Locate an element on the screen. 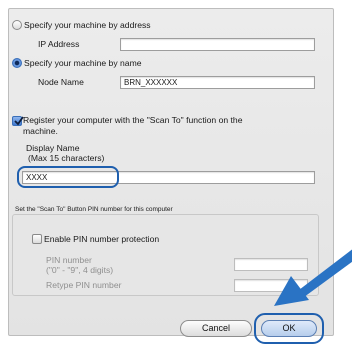 This screenshot has height=344, width=352. specify-by-address-radio is located at coordinates (17, 25).